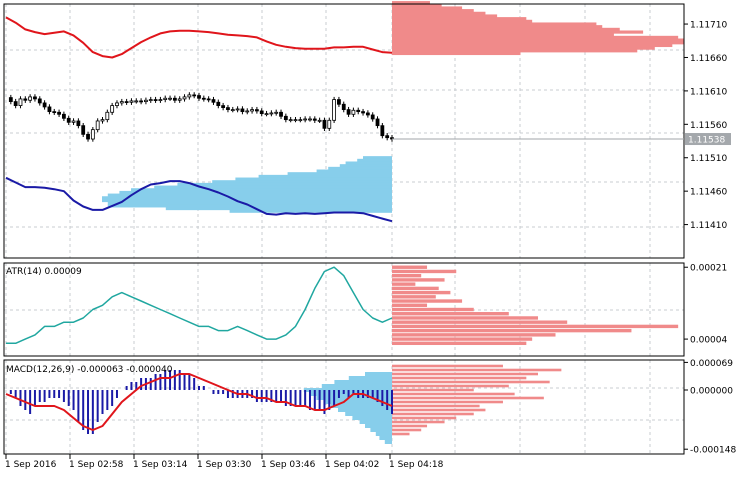  What do you see at coordinates (708, 126) in the screenshot?
I see `y-tick-label: 1.11560` at bounding box center [708, 126].